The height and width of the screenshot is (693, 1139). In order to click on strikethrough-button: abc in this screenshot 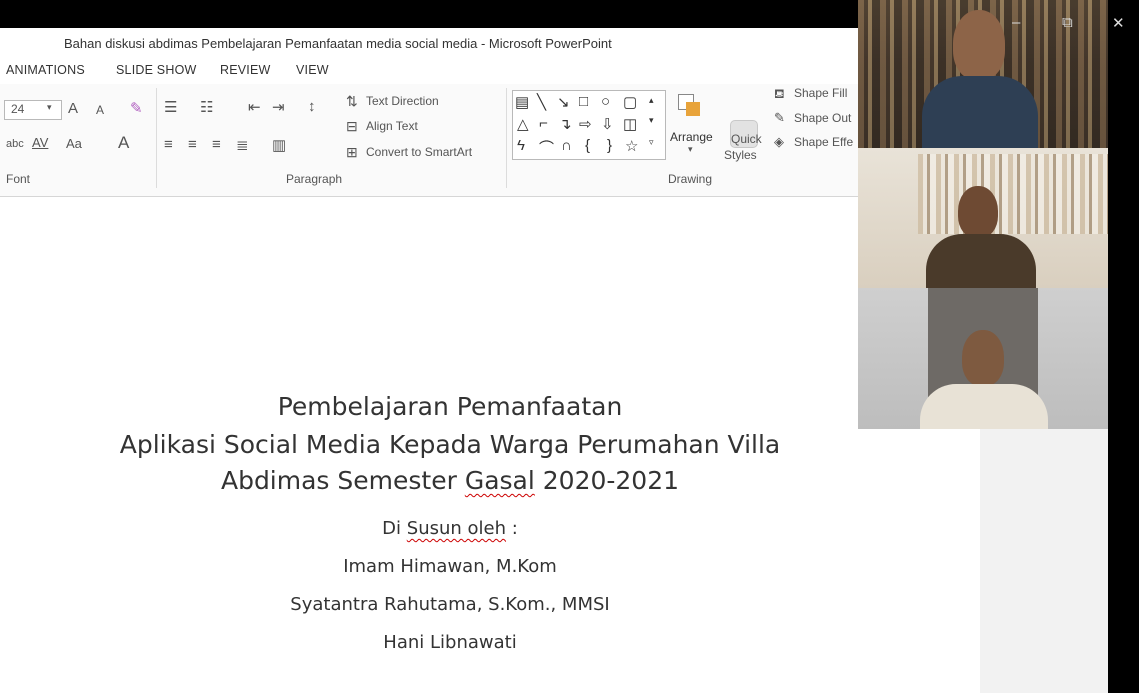, I will do `click(15, 144)`.